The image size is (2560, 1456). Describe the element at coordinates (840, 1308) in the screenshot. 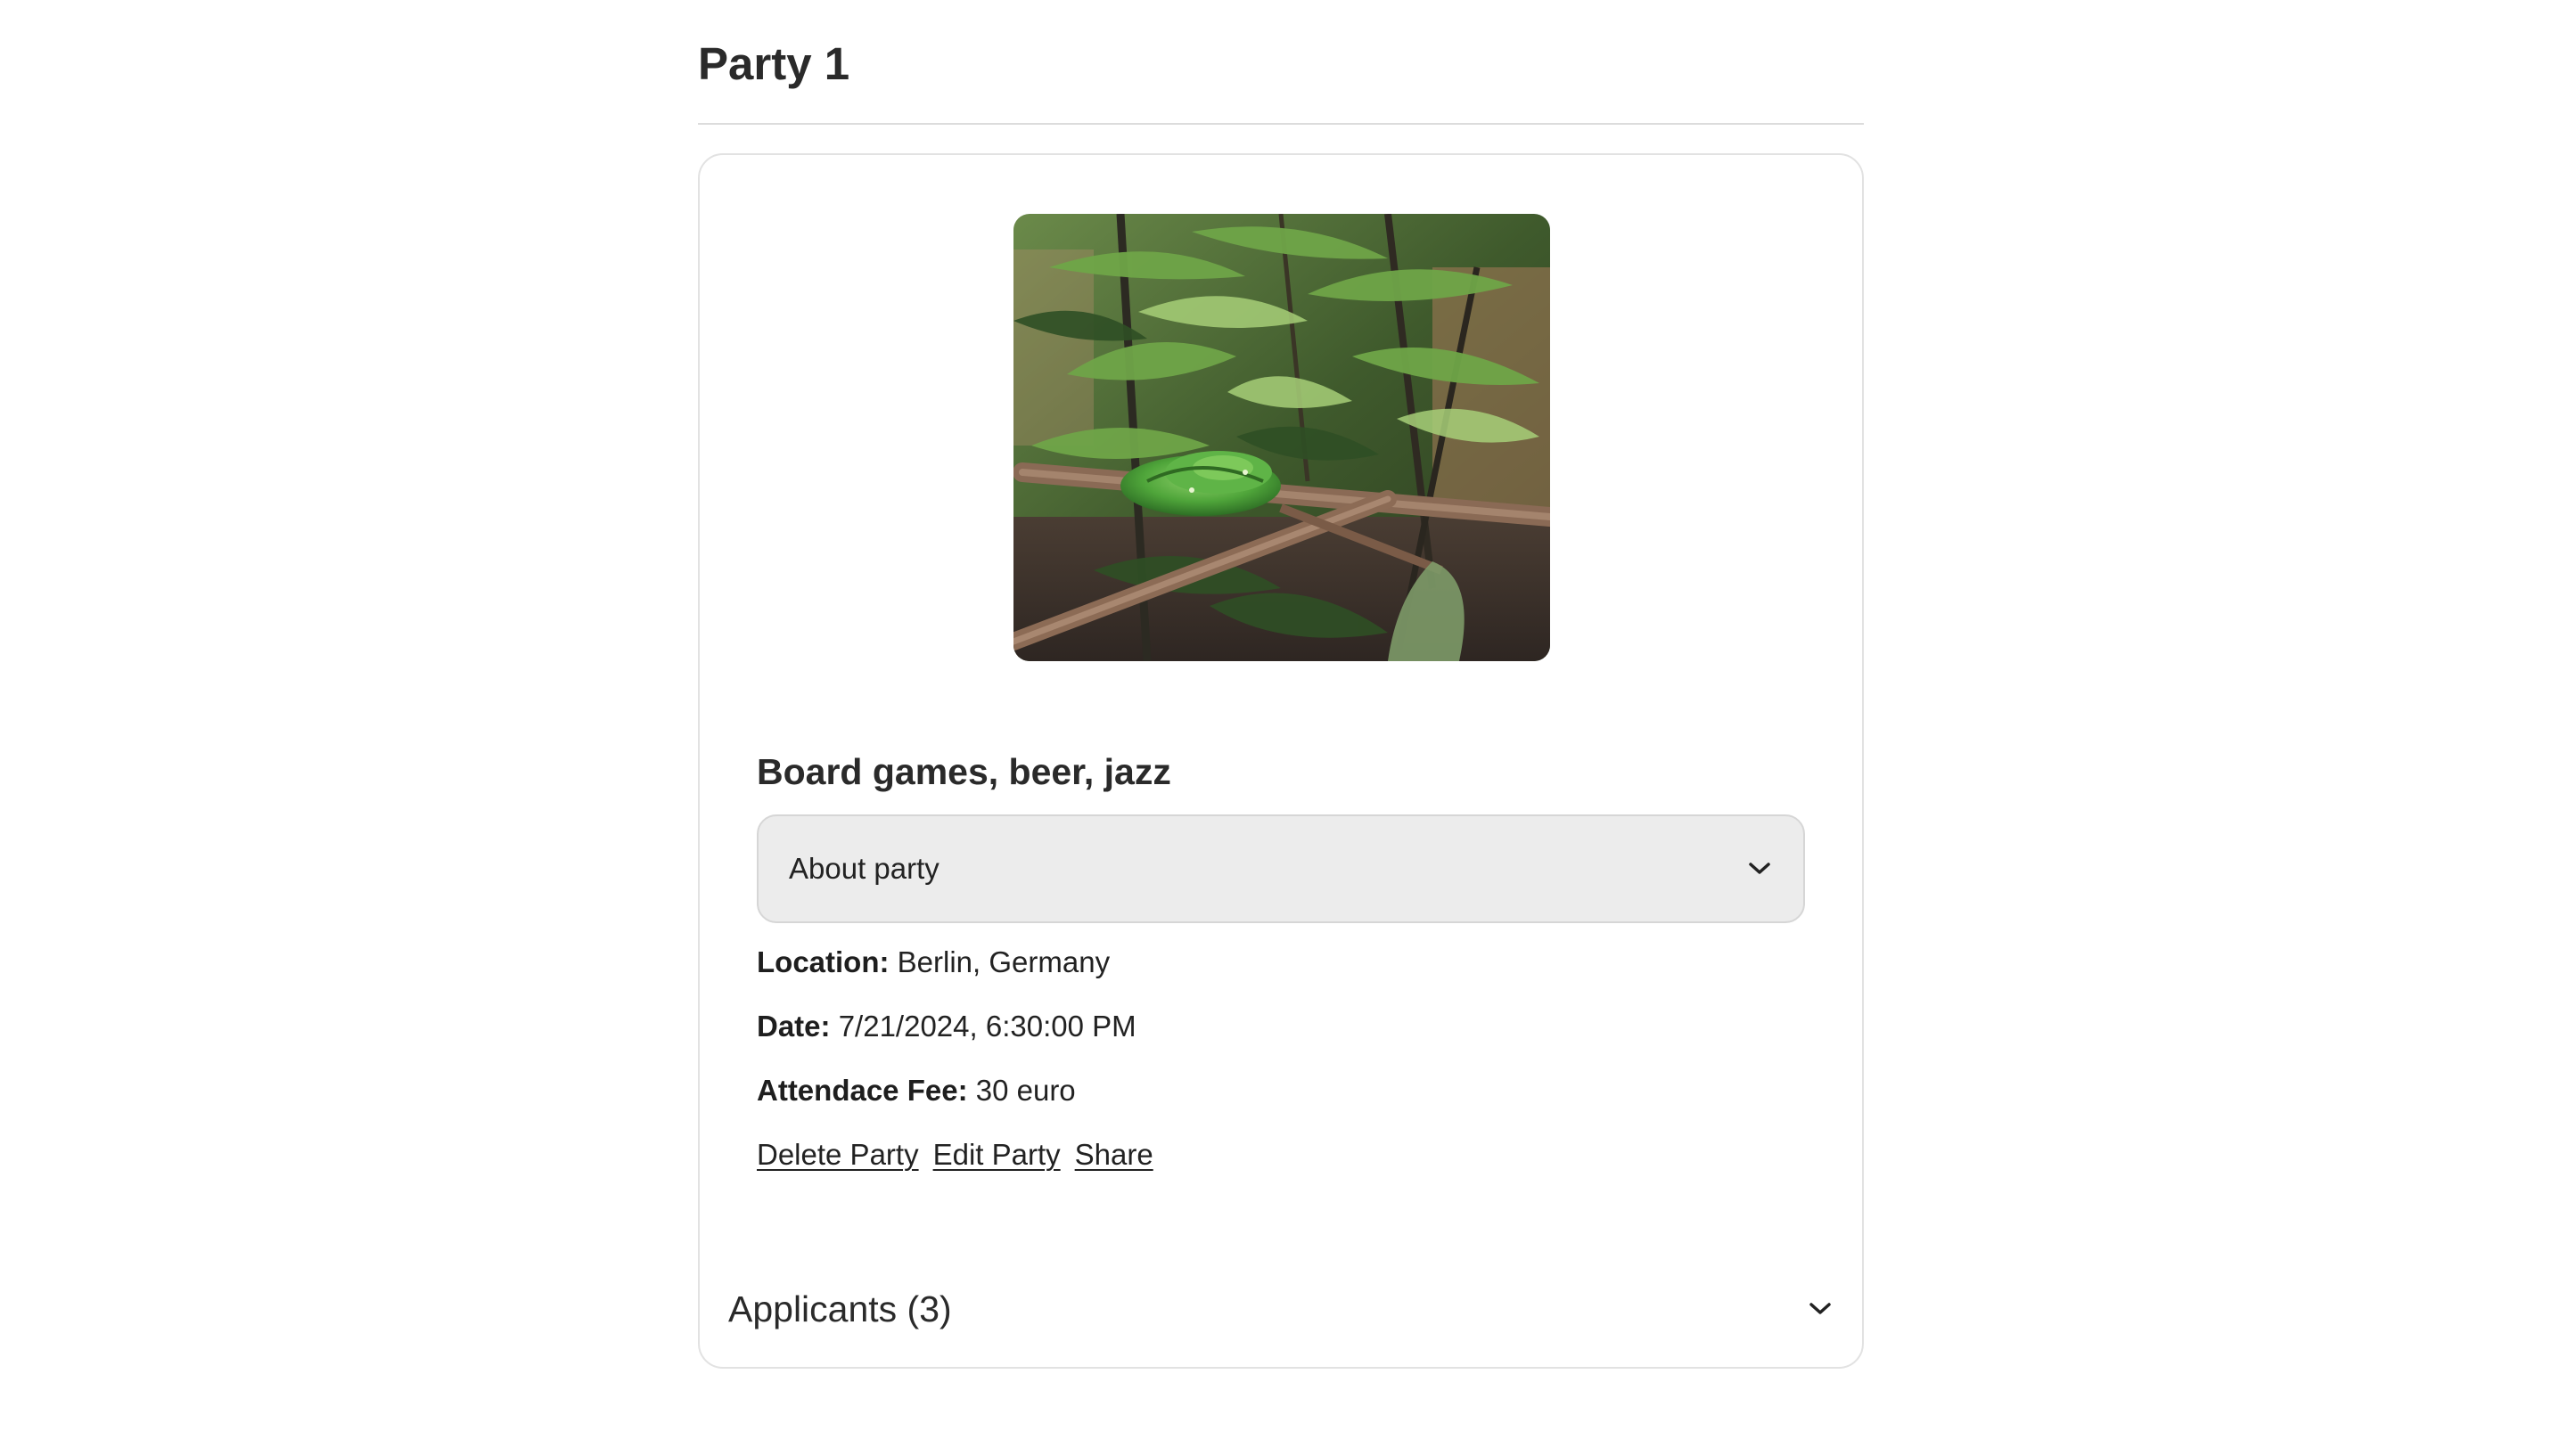

I see `applicants-label: Applicants (3)` at that location.